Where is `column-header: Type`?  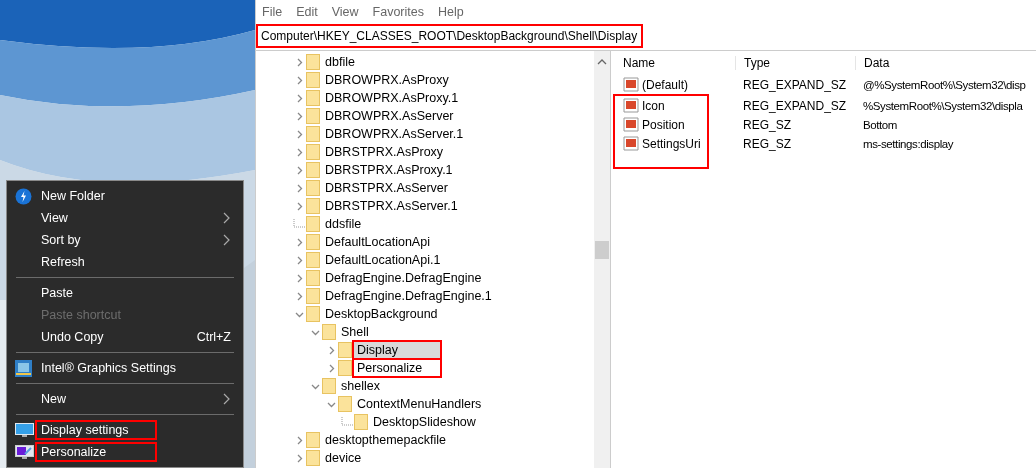 column-header: Type is located at coordinates (795, 63).